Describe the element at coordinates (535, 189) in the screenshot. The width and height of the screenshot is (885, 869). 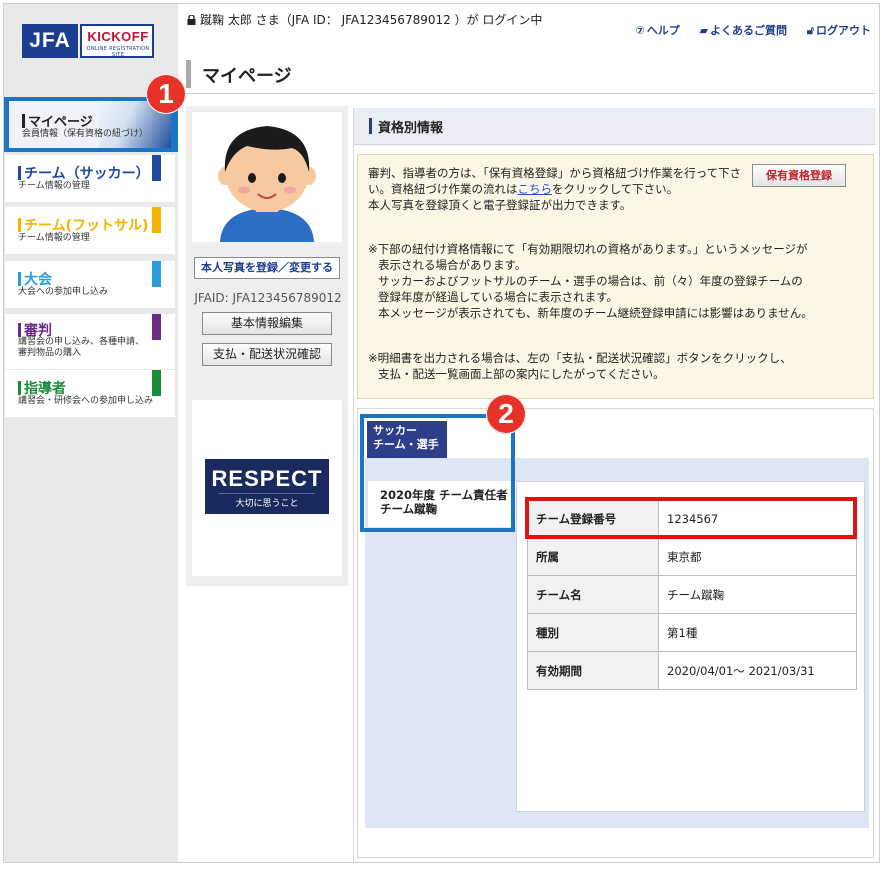
I see `flow-link: こちら` at that location.